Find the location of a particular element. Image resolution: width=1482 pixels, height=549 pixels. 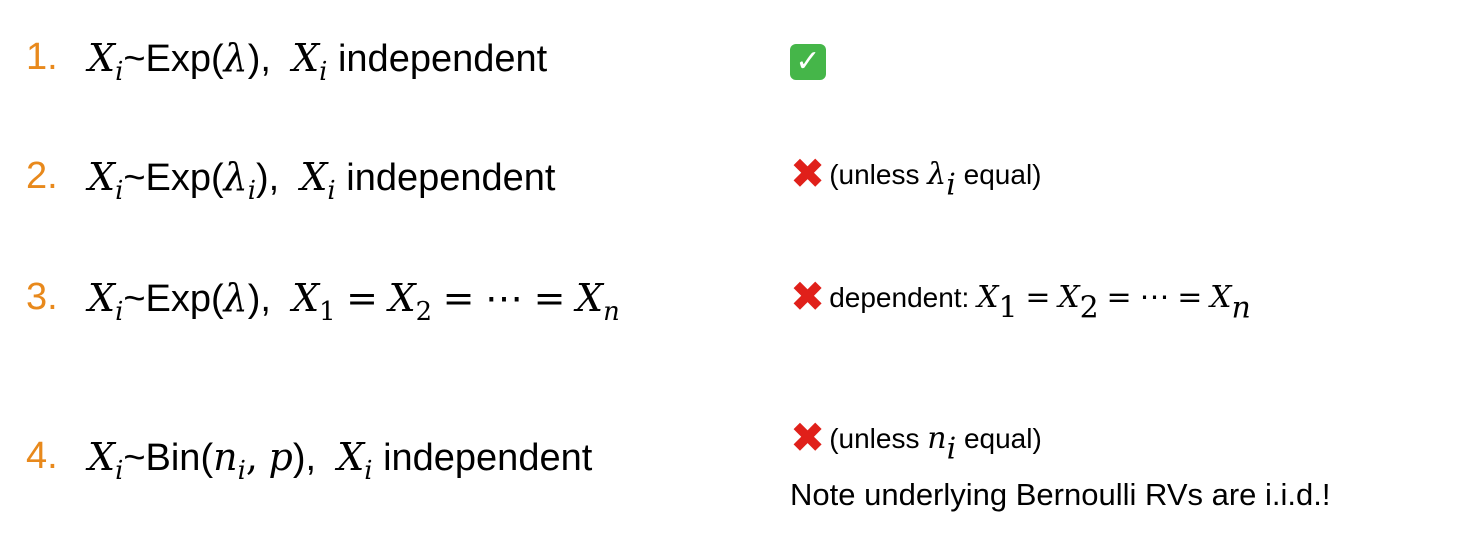

verdict-note: dependent: X1 = X2 = ⋯ = Xn is located at coordinates (1040, 303).